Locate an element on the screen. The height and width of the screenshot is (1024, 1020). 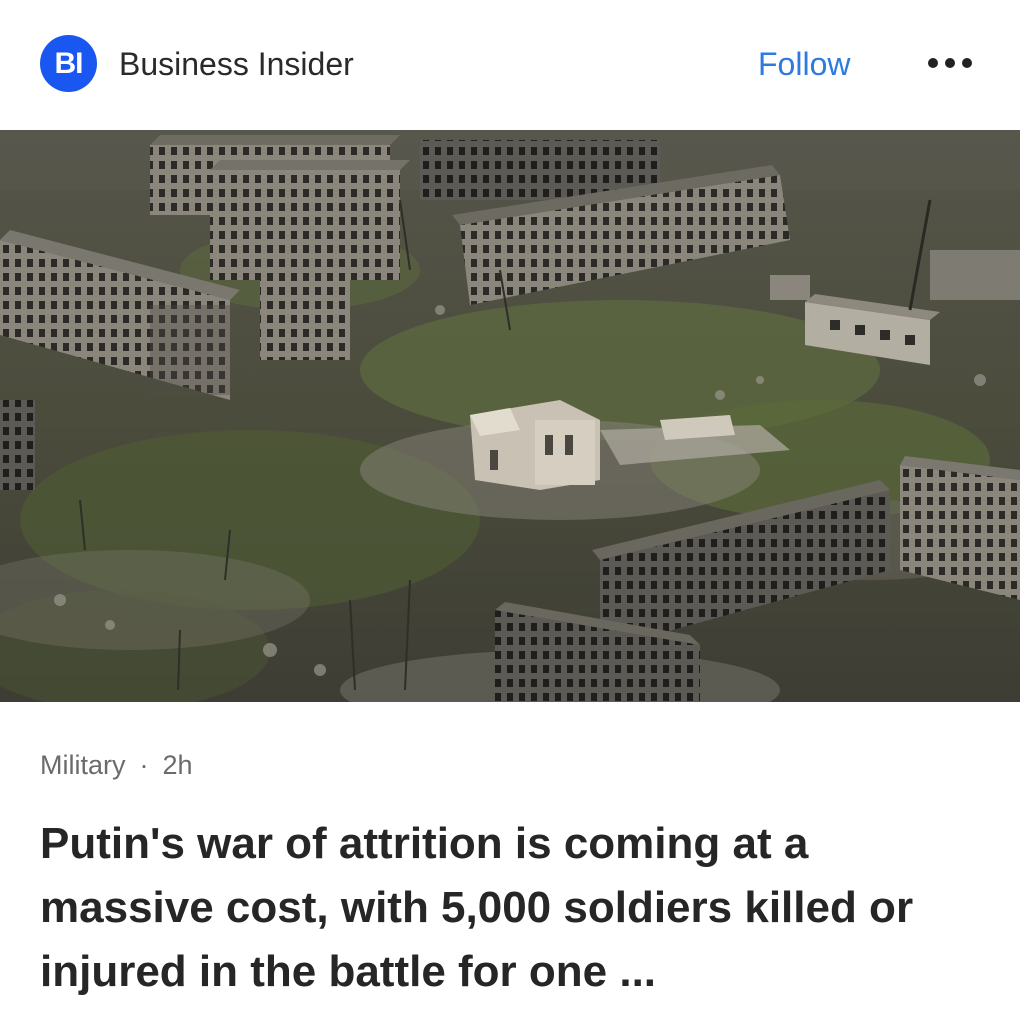
more-options-icon is located at coordinates (950, 64).